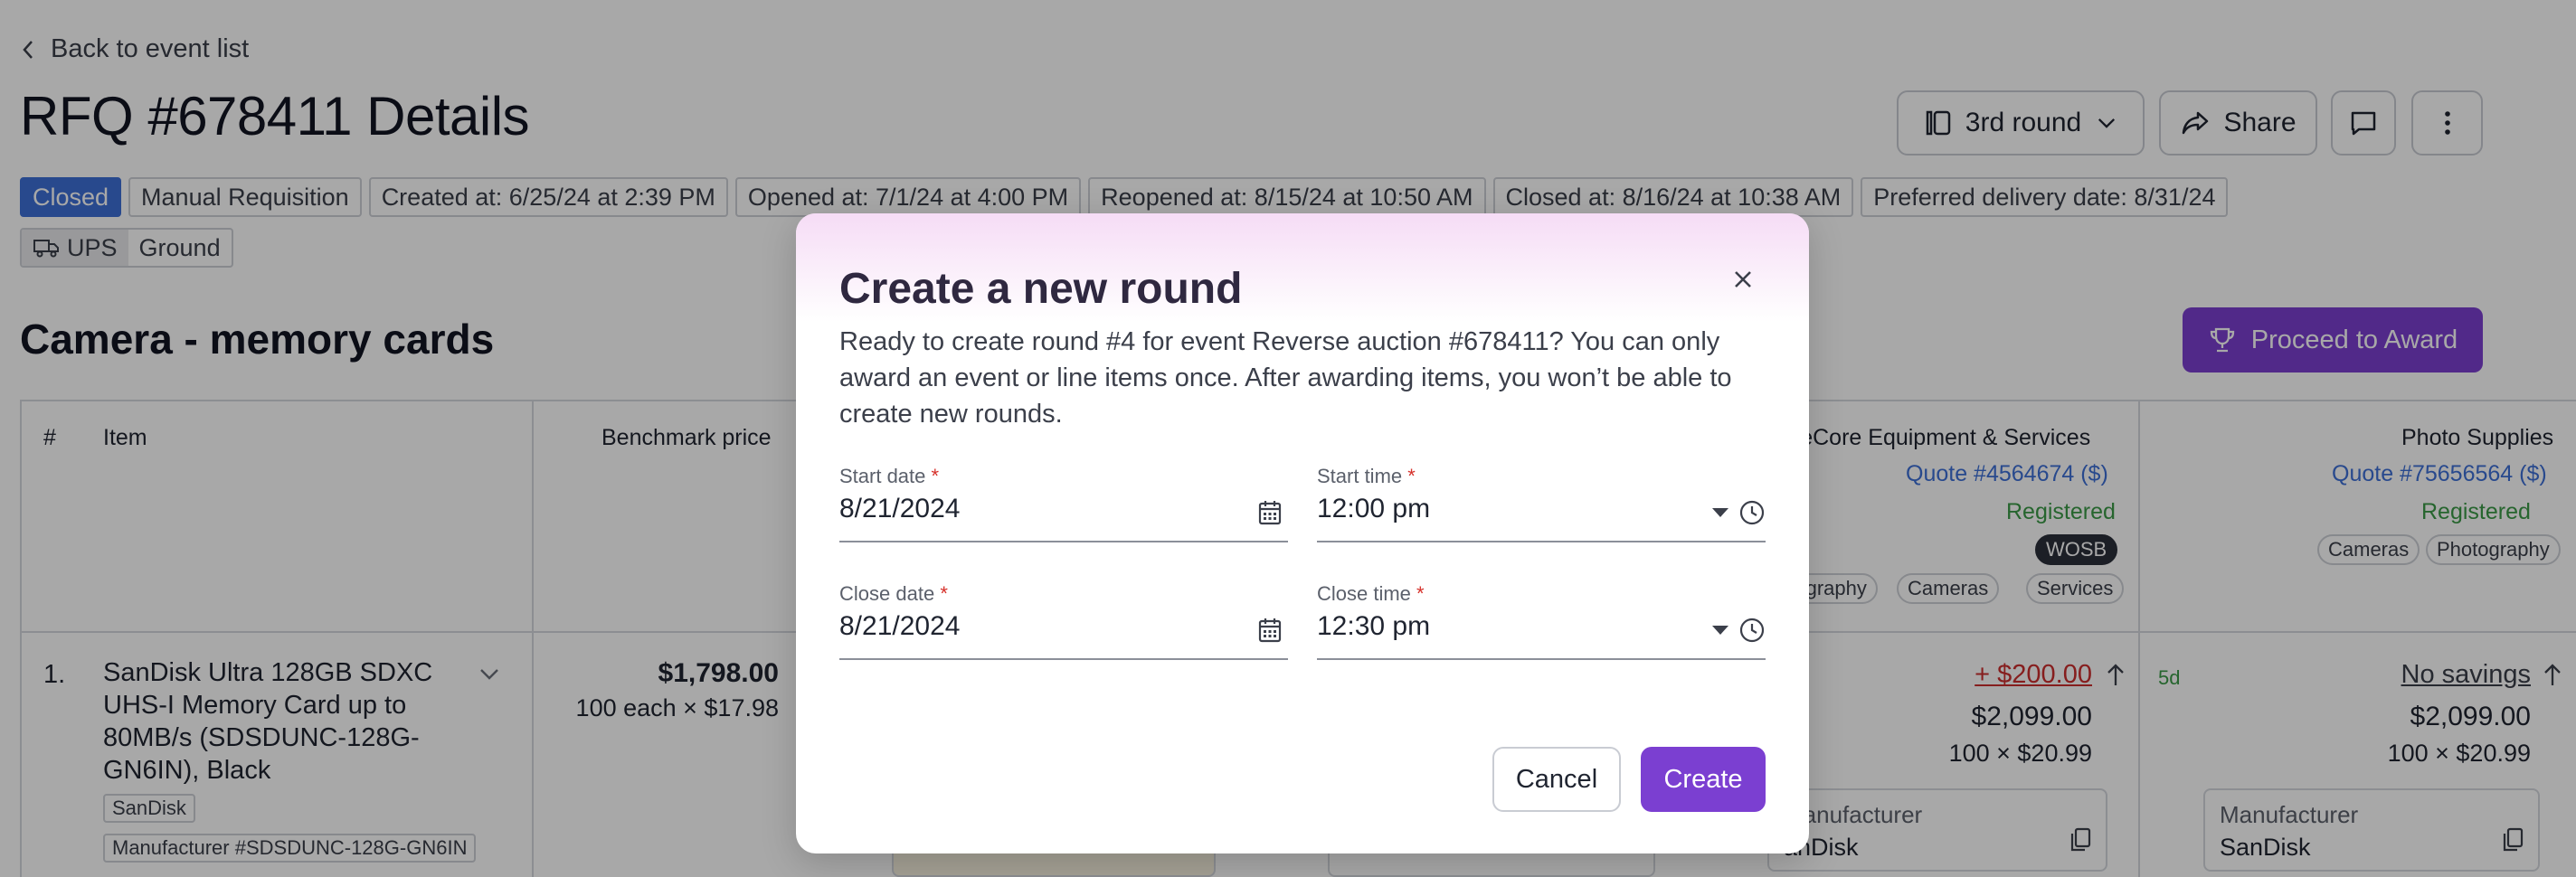 The image size is (2576, 877). Describe the element at coordinates (1063, 504) in the screenshot. I see `start-date-field: Start date * 8/21/2024` at that location.